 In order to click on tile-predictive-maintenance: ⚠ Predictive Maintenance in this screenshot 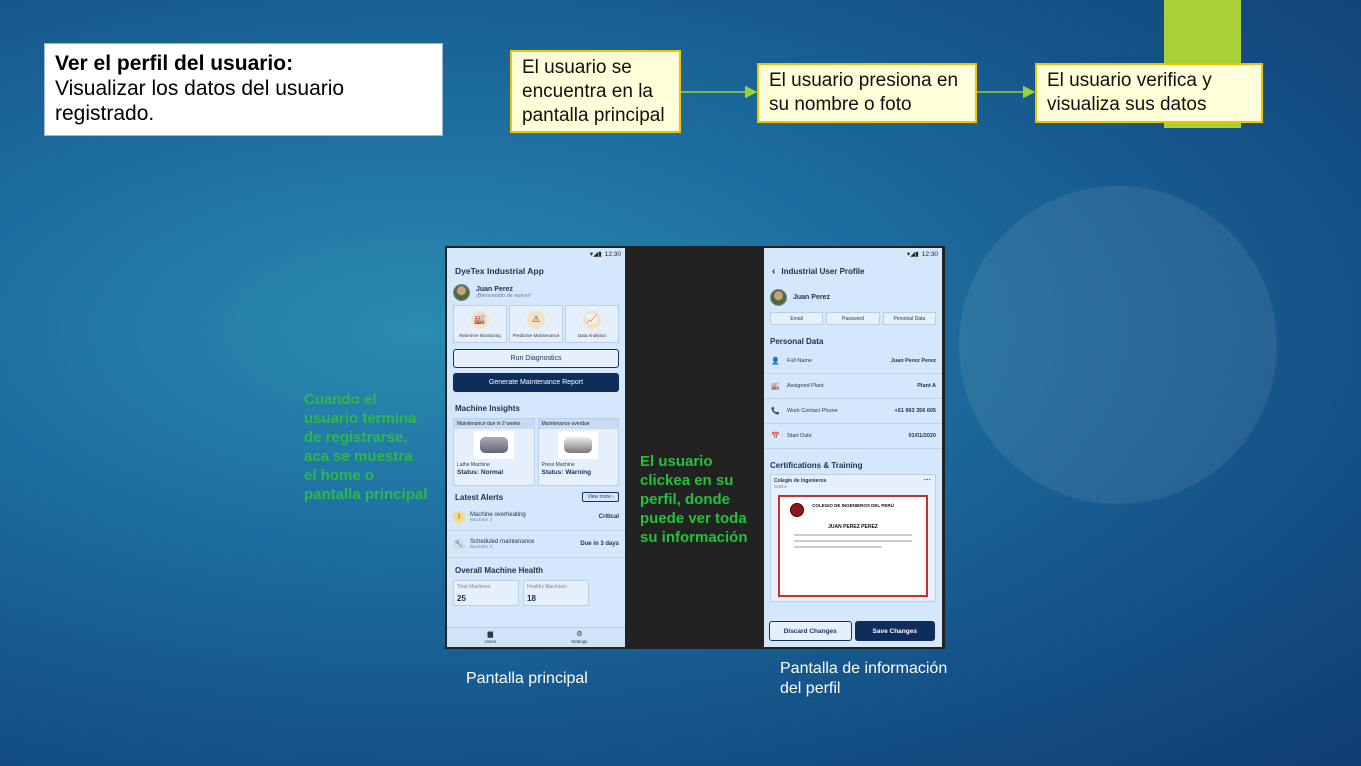, I will do `click(536, 324)`.